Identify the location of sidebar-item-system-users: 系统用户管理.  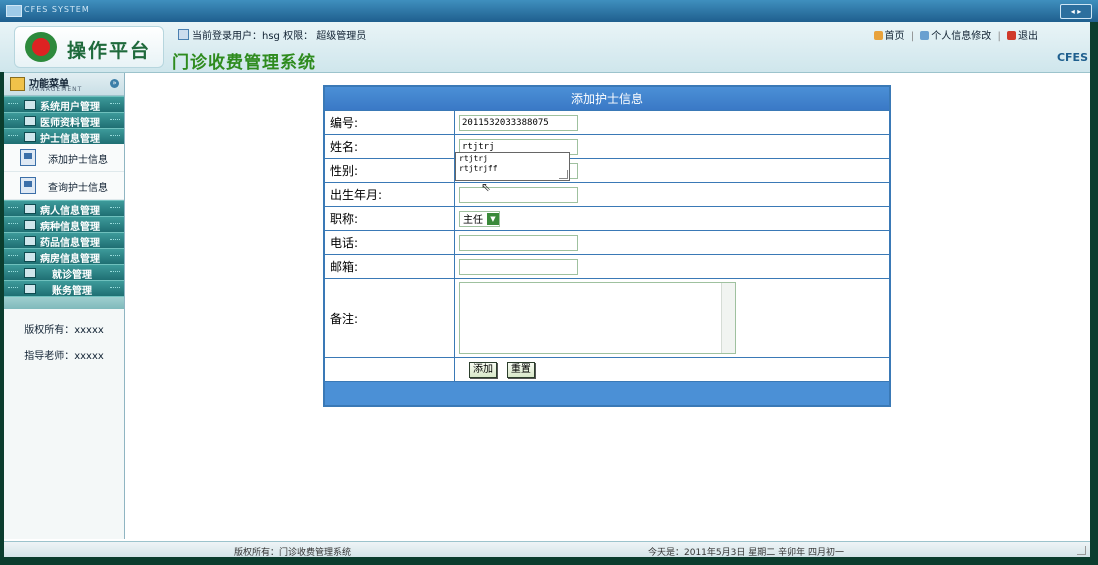
(64, 104).